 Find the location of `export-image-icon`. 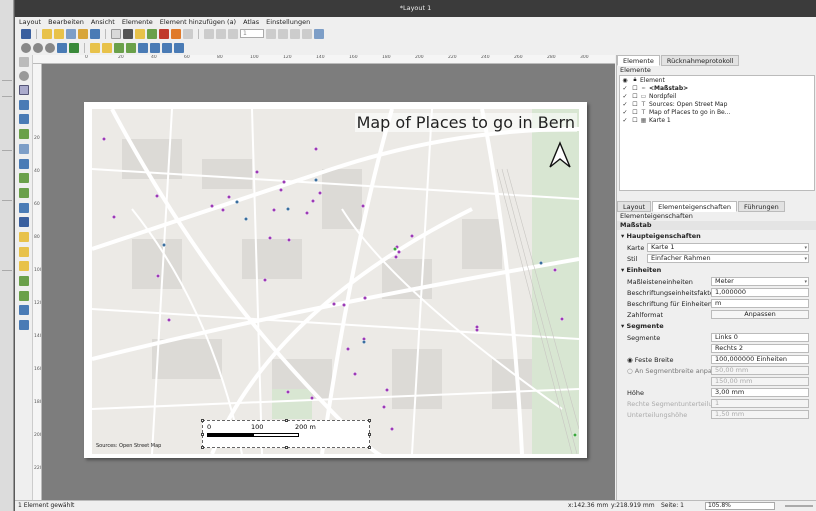

export-image-icon is located at coordinates (140, 33).